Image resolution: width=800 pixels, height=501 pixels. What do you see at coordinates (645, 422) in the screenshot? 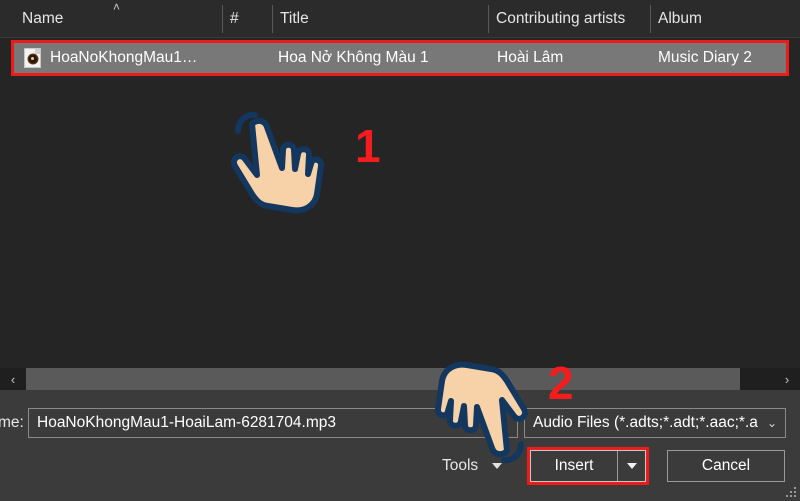
I see `file-type-value: Audio Files (*.adts;*.adt;*.aac;*.a` at bounding box center [645, 422].